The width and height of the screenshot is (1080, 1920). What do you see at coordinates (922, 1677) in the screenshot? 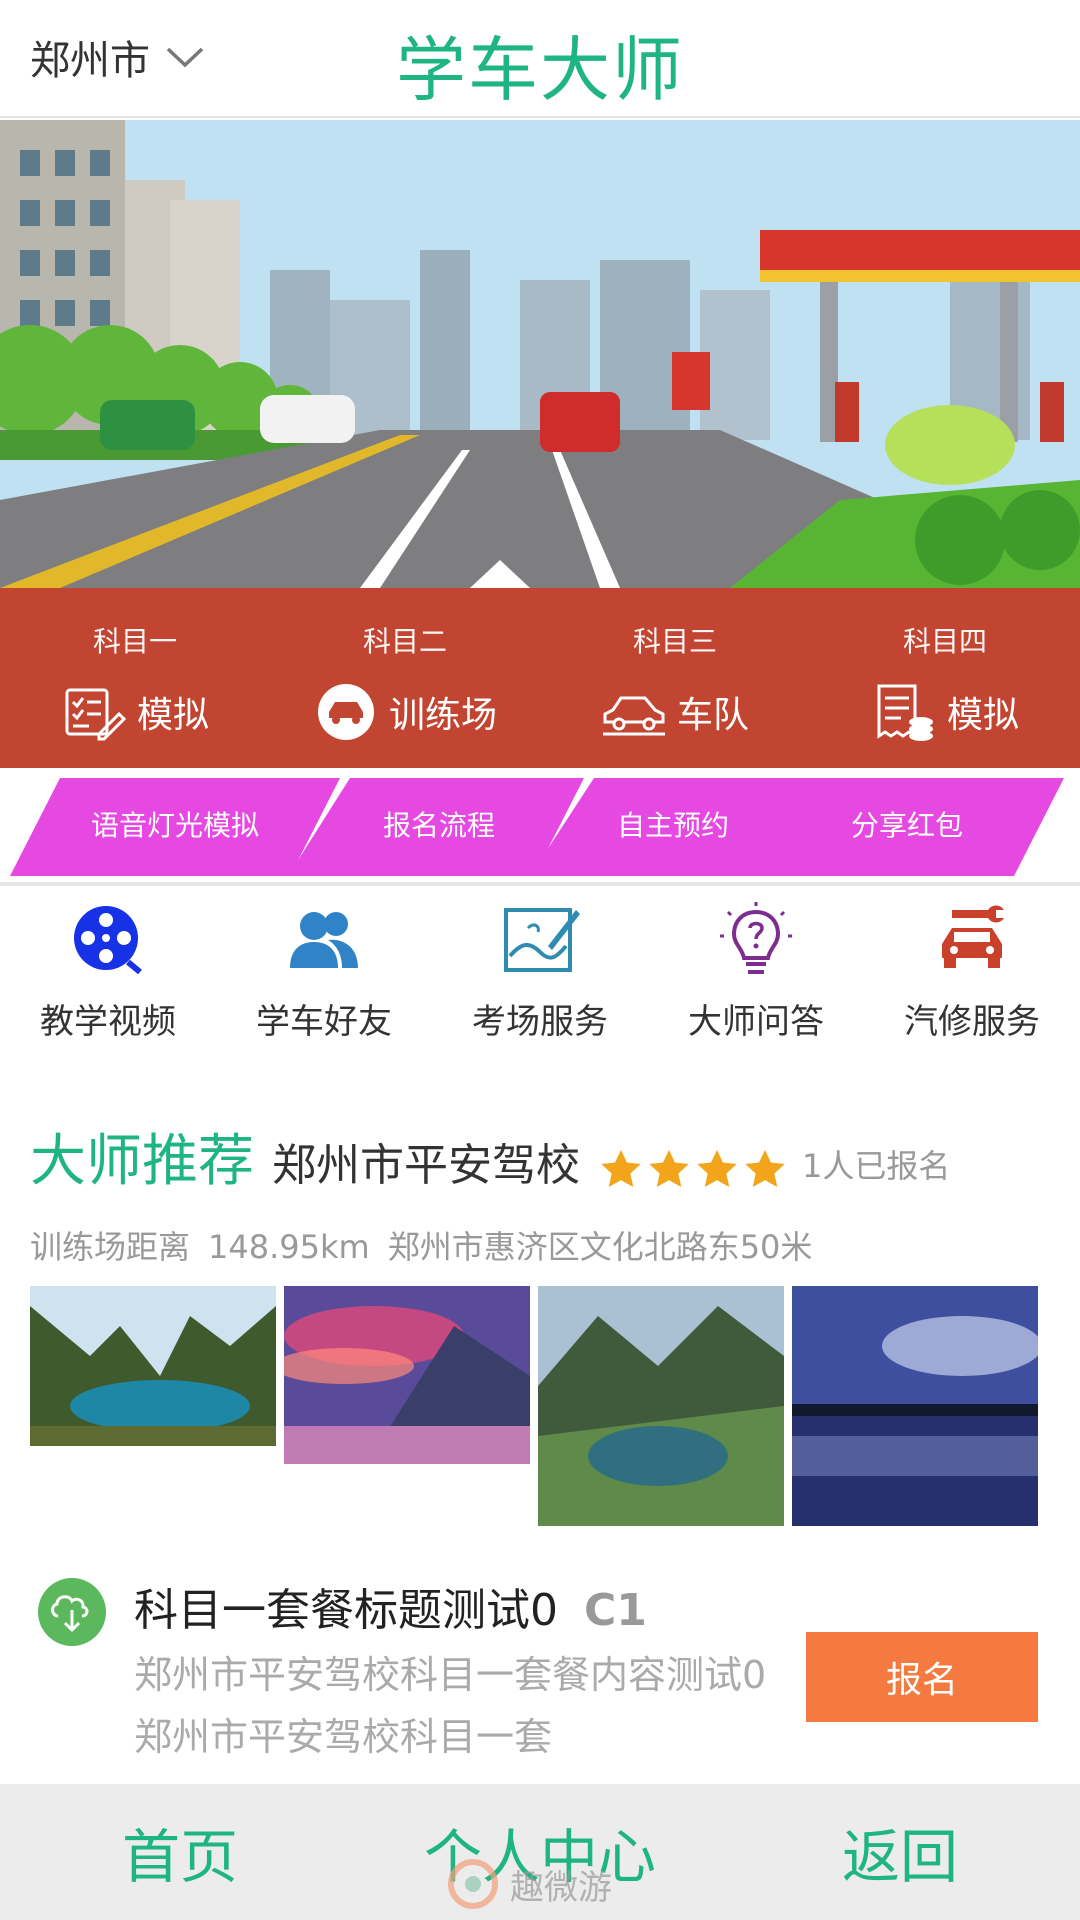
I see `register-button: 报名` at bounding box center [922, 1677].